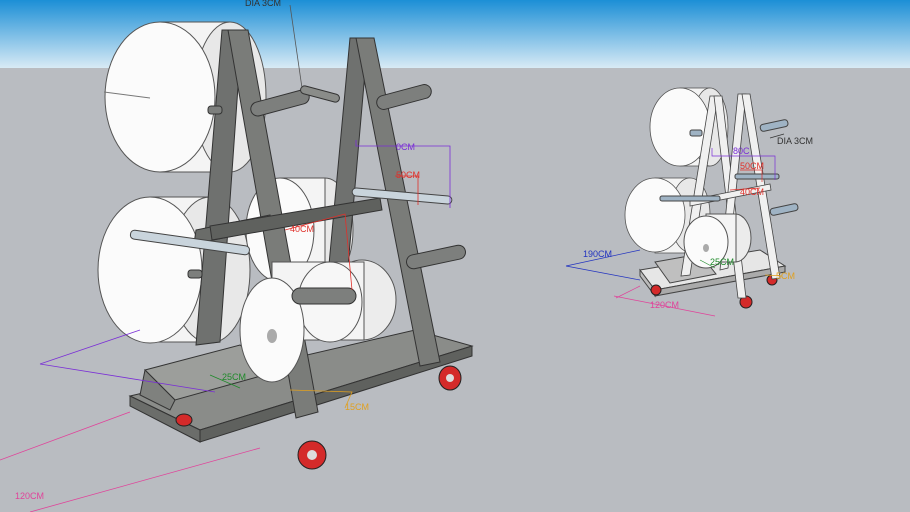 The width and height of the screenshot is (910, 512). I want to click on large-50-label: 50CM, so click(408, 175).